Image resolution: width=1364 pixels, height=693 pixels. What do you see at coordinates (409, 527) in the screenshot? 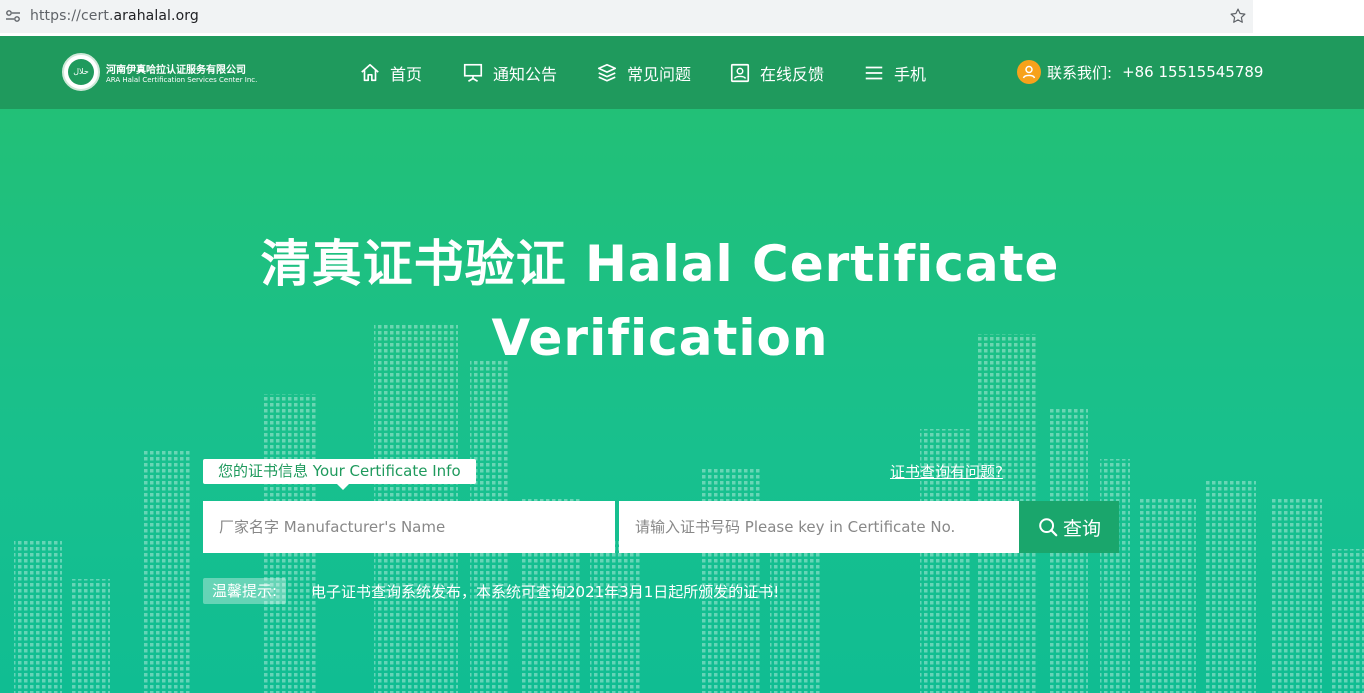
I see `manufacturer-name-input` at bounding box center [409, 527].